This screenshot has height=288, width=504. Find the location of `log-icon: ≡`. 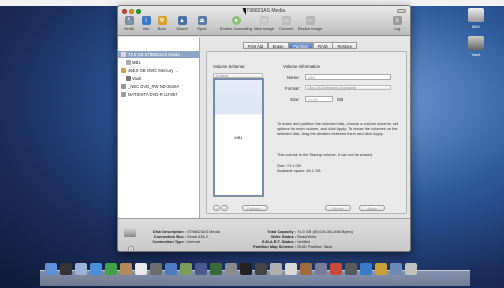

log-icon: ≡ is located at coordinates (397, 20).